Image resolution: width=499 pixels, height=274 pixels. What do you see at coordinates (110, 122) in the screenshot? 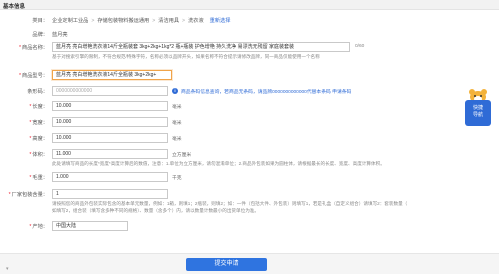
I see `width-input: 10.000` at bounding box center [110, 122].